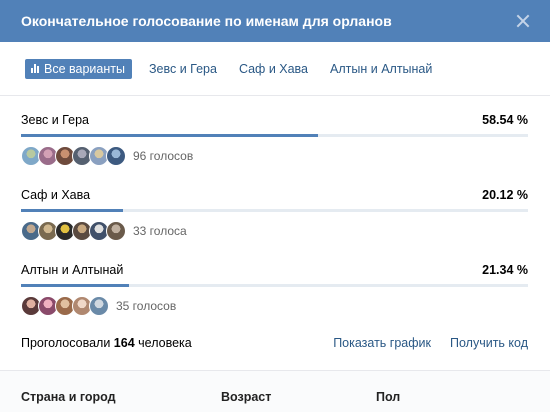 This screenshot has width=550, height=412. What do you see at coordinates (163, 156) in the screenshot?
I see `vote-count: 96 голосов` at bounding box center [163, 156].